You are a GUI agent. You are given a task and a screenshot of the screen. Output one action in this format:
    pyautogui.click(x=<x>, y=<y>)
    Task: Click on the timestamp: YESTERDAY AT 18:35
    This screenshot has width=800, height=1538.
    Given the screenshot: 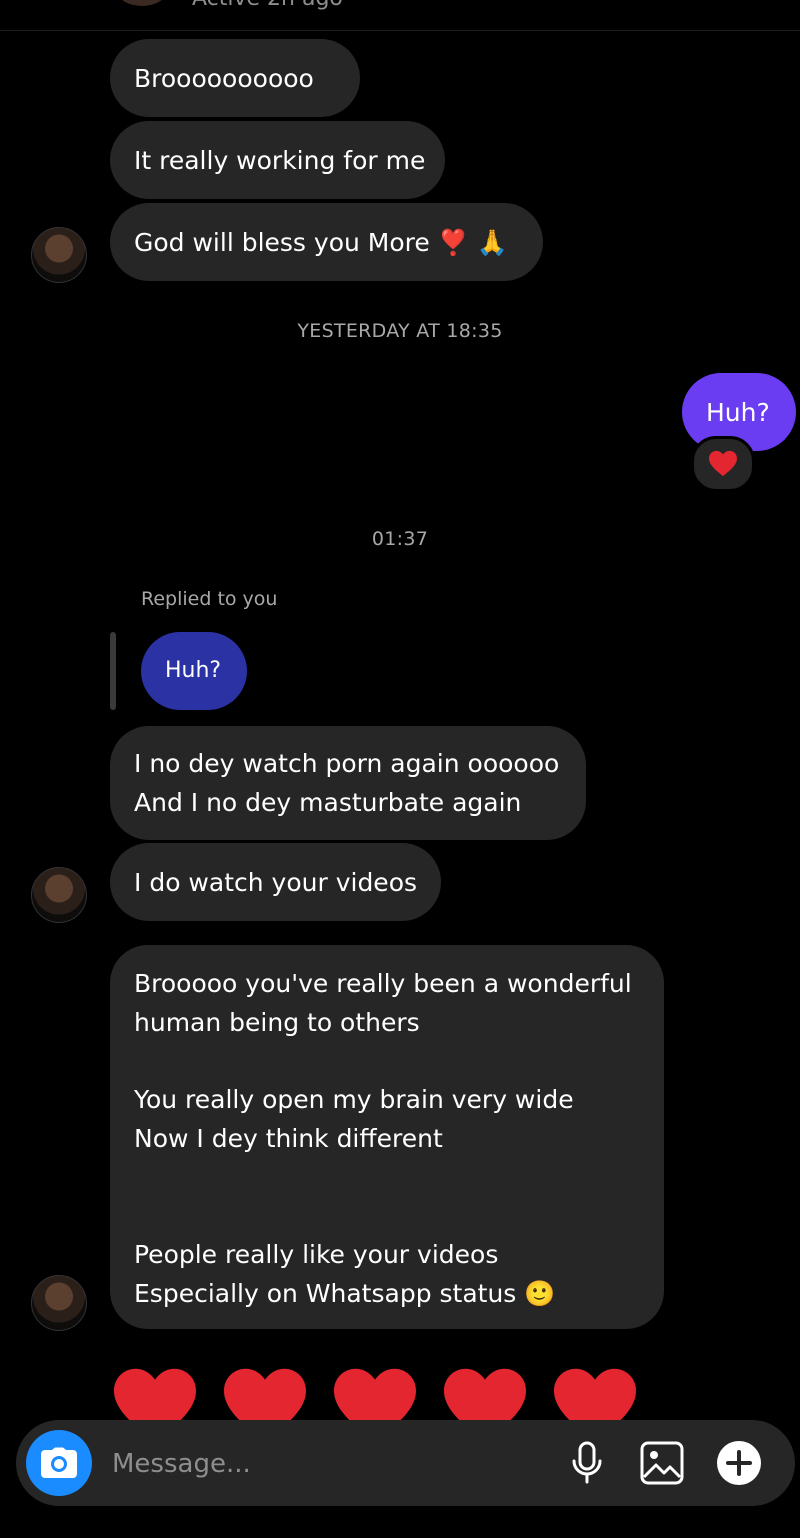 What is the action you would take?
    pyautogui.click(x=400, y=331)
    